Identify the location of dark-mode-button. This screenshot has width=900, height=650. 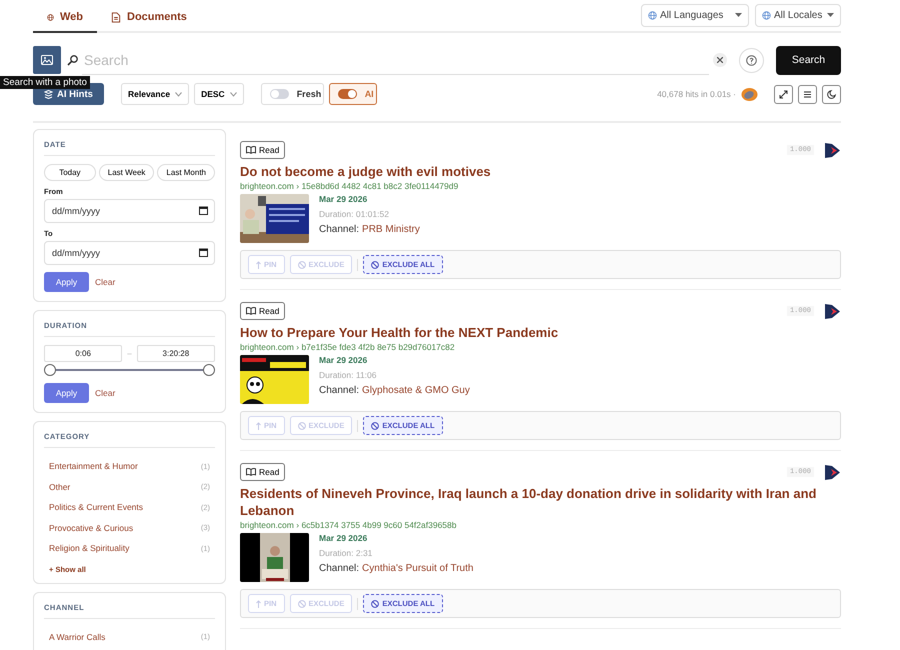
(831, 94).